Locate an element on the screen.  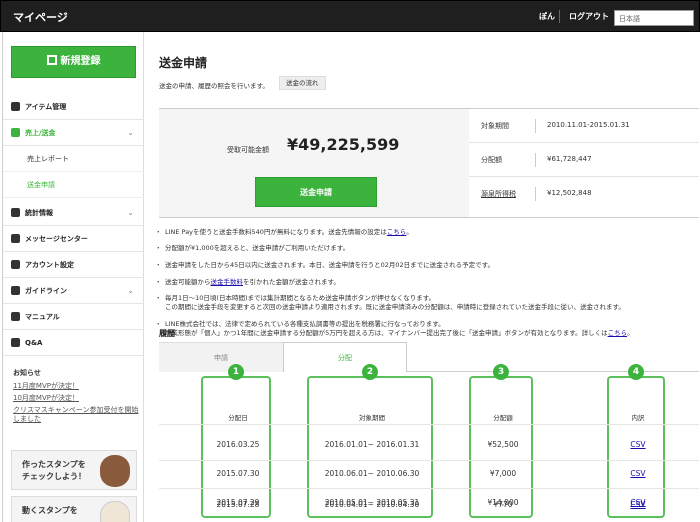
summary-row: 分配額 ¥61,728,447 is located at coordinates (584, 160).